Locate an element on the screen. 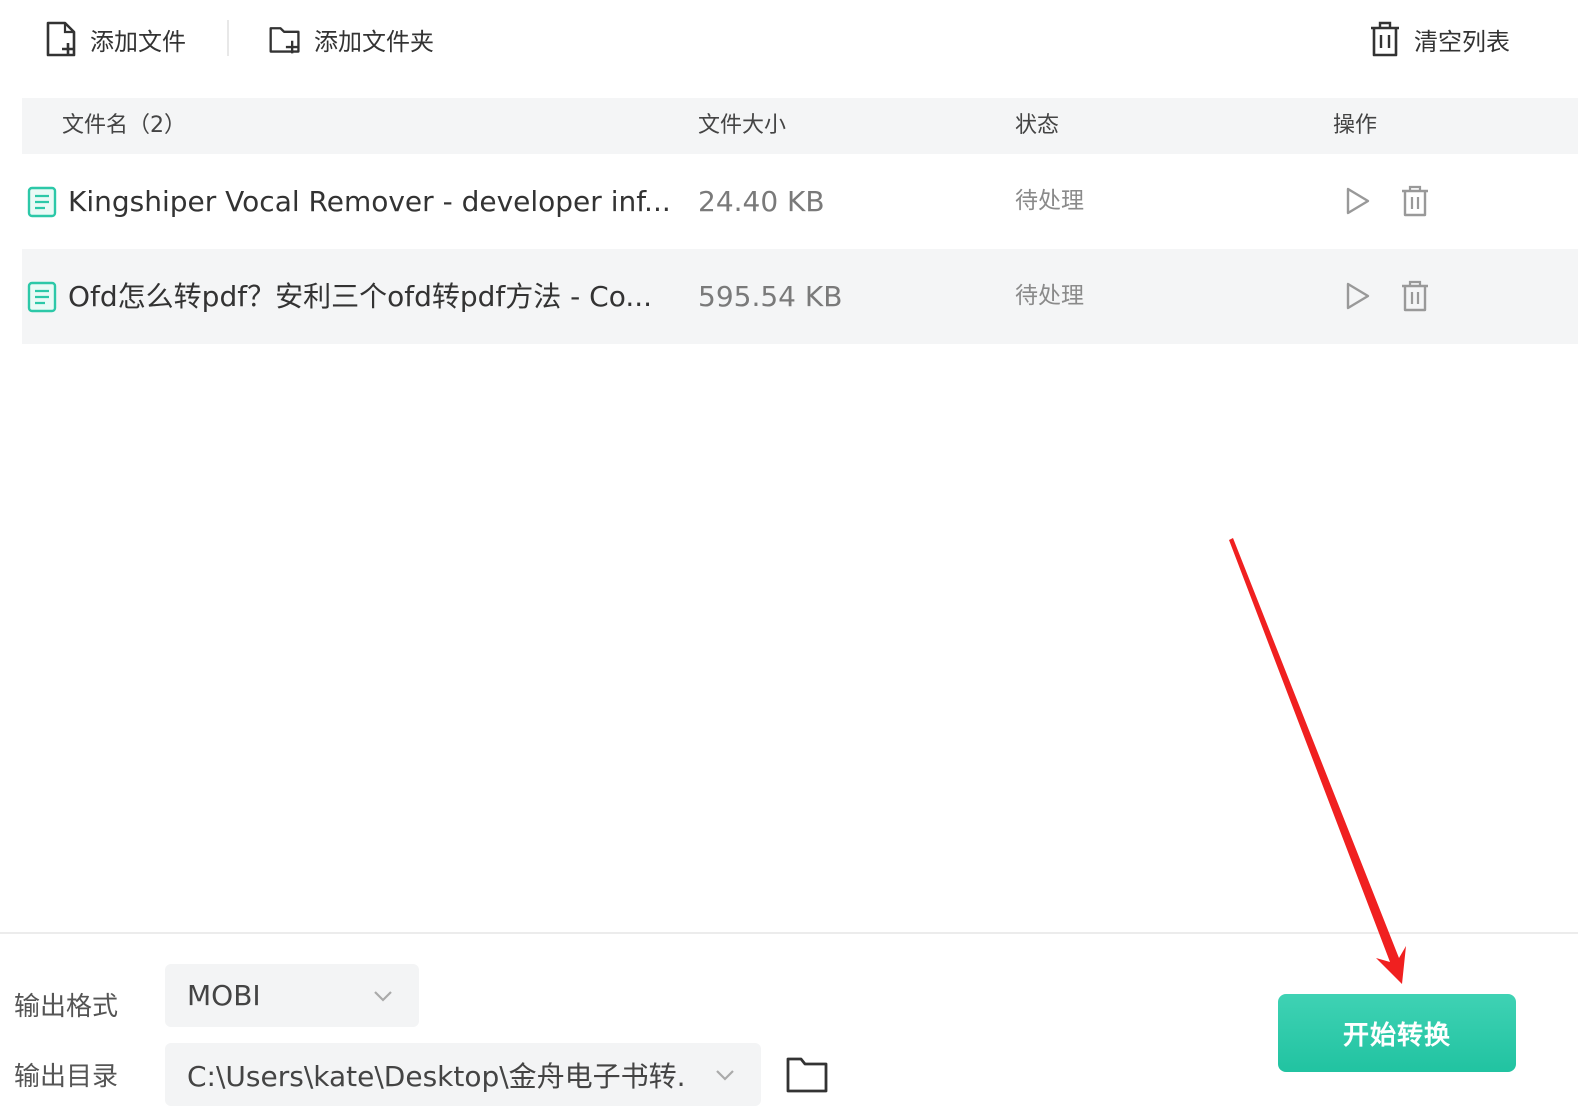 This screenshot has height=1108, width=1578. add-folder-label: 添加文件夹 is located at coordinates (374, 41).